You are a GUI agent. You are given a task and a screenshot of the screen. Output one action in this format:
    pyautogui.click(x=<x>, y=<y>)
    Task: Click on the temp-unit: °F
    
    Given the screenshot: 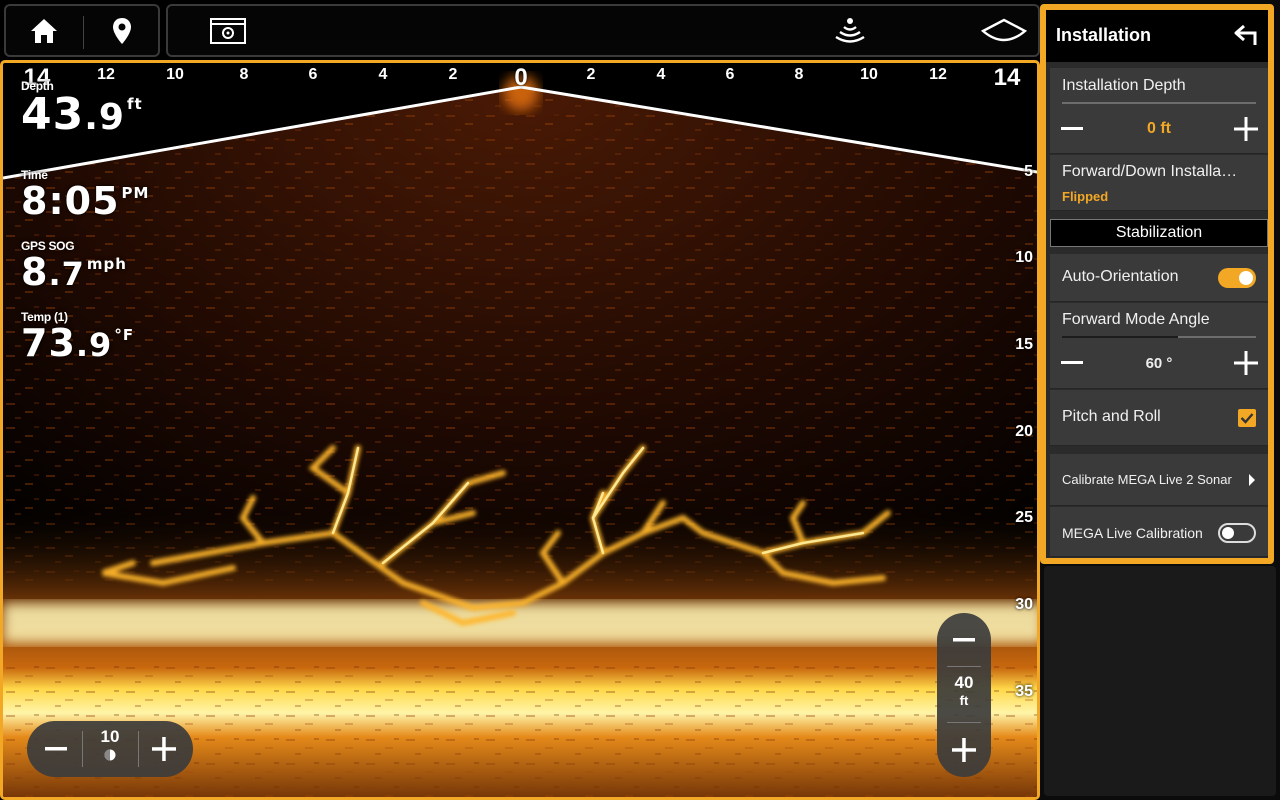 What is the action you would take?
    pyautogui.click(x=124, y=335)
    